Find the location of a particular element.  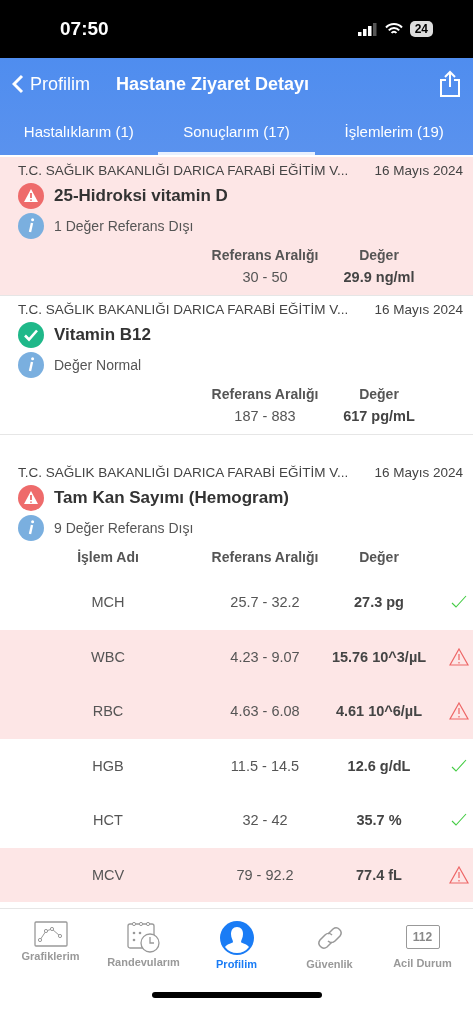

result-value: 15.76 10^3/µL is located at coordinates (379, 657).